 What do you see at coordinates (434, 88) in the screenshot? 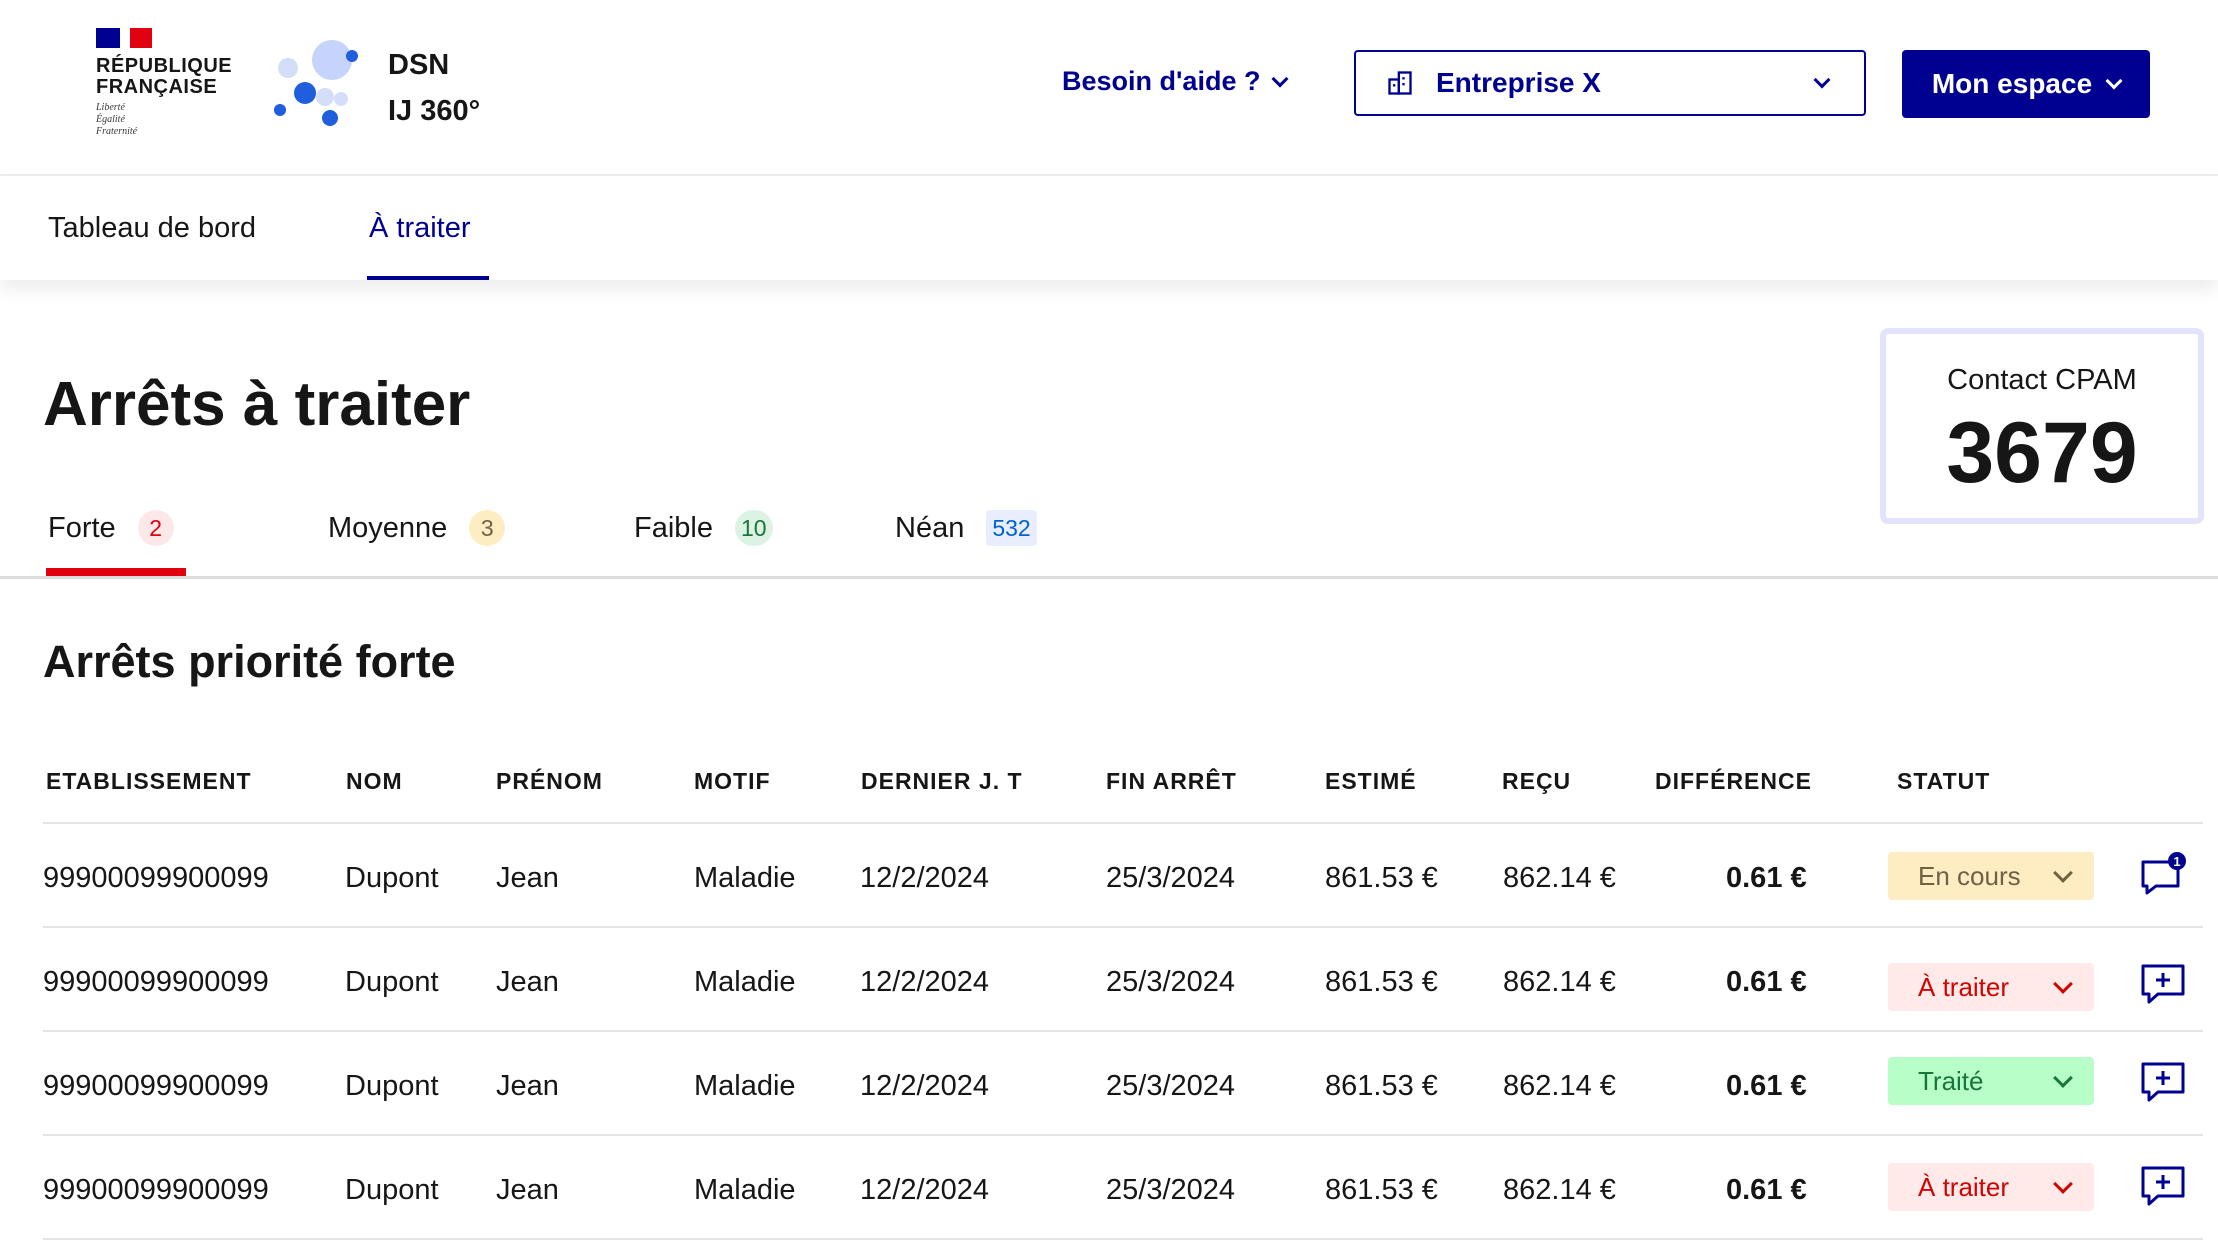
I see `app-brand: DSN IJ 360°` at bounding box center [434, 88].